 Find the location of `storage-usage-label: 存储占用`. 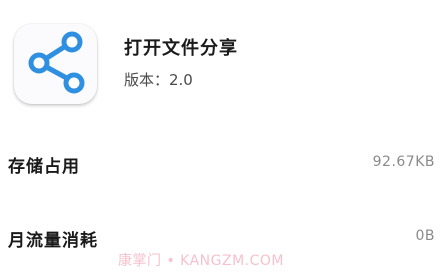

storage-usage-label: 存储占用 is located at coordinates (44, 167).